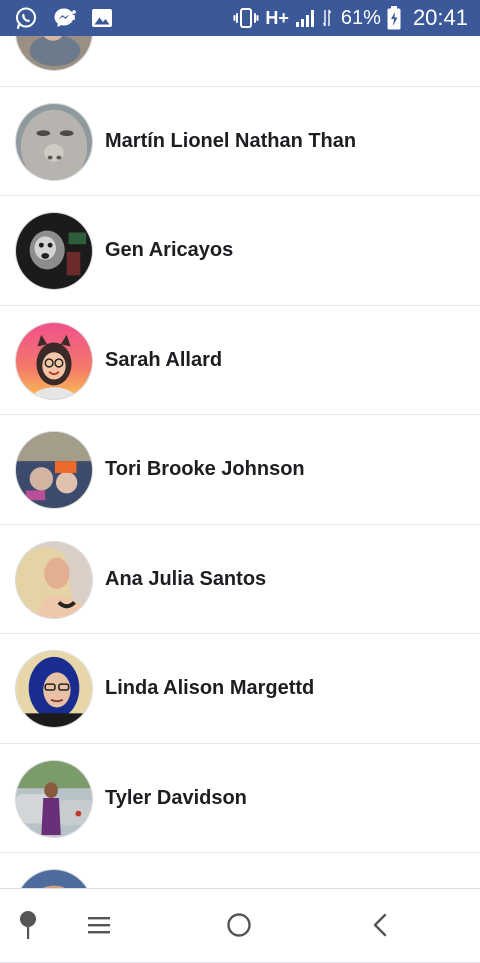  Describe the element at coordinates (277, 18) in the screenshot. I see `network-type-label: H+` at that location.